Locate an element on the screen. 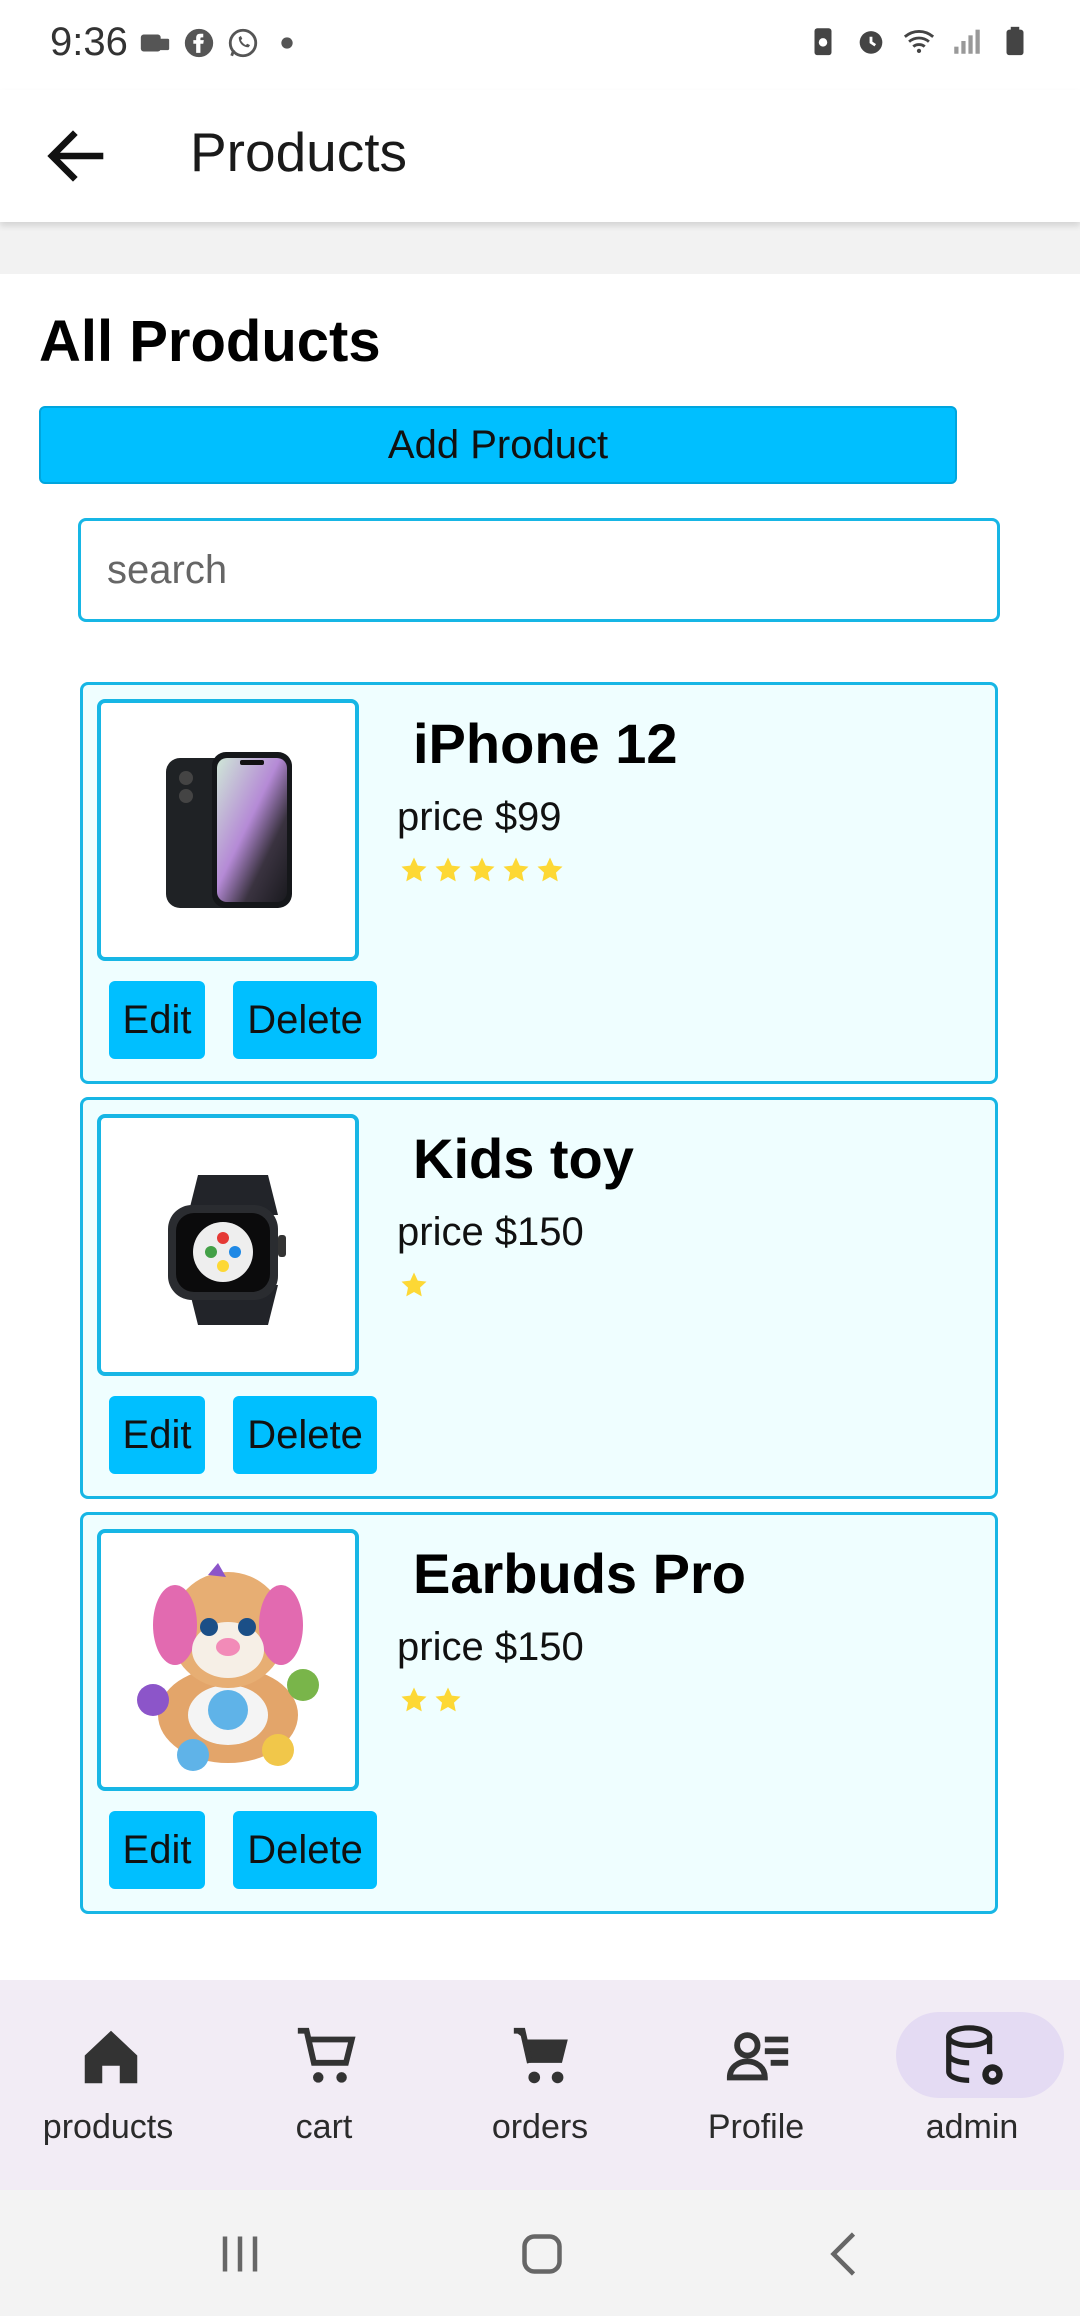 Image resolution: width=1080 pixels, height=2316 pixels. notification-icon is located at coordinates (155, 43).